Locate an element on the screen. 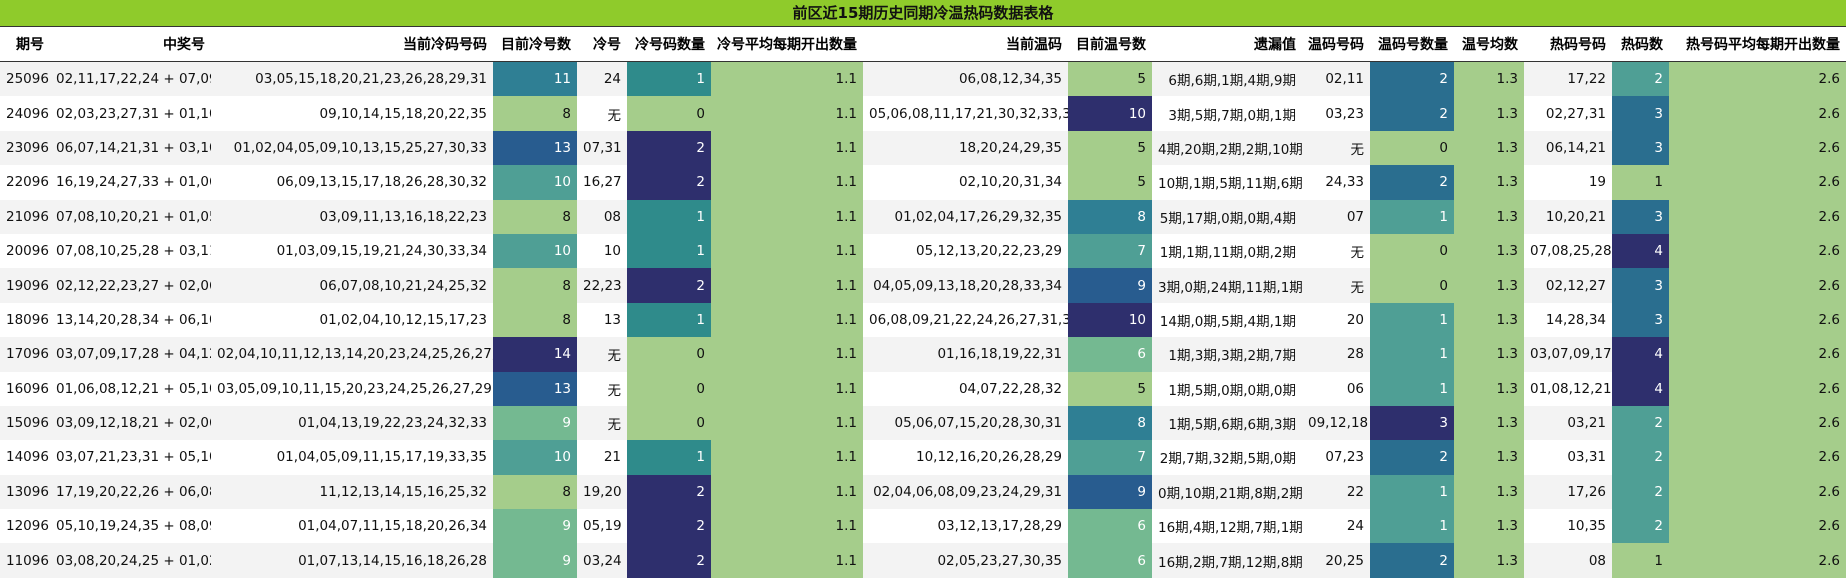  winning-numbers-cell: 07,08,10,25,28 + 03,11 is located at coordinates (130, 251).